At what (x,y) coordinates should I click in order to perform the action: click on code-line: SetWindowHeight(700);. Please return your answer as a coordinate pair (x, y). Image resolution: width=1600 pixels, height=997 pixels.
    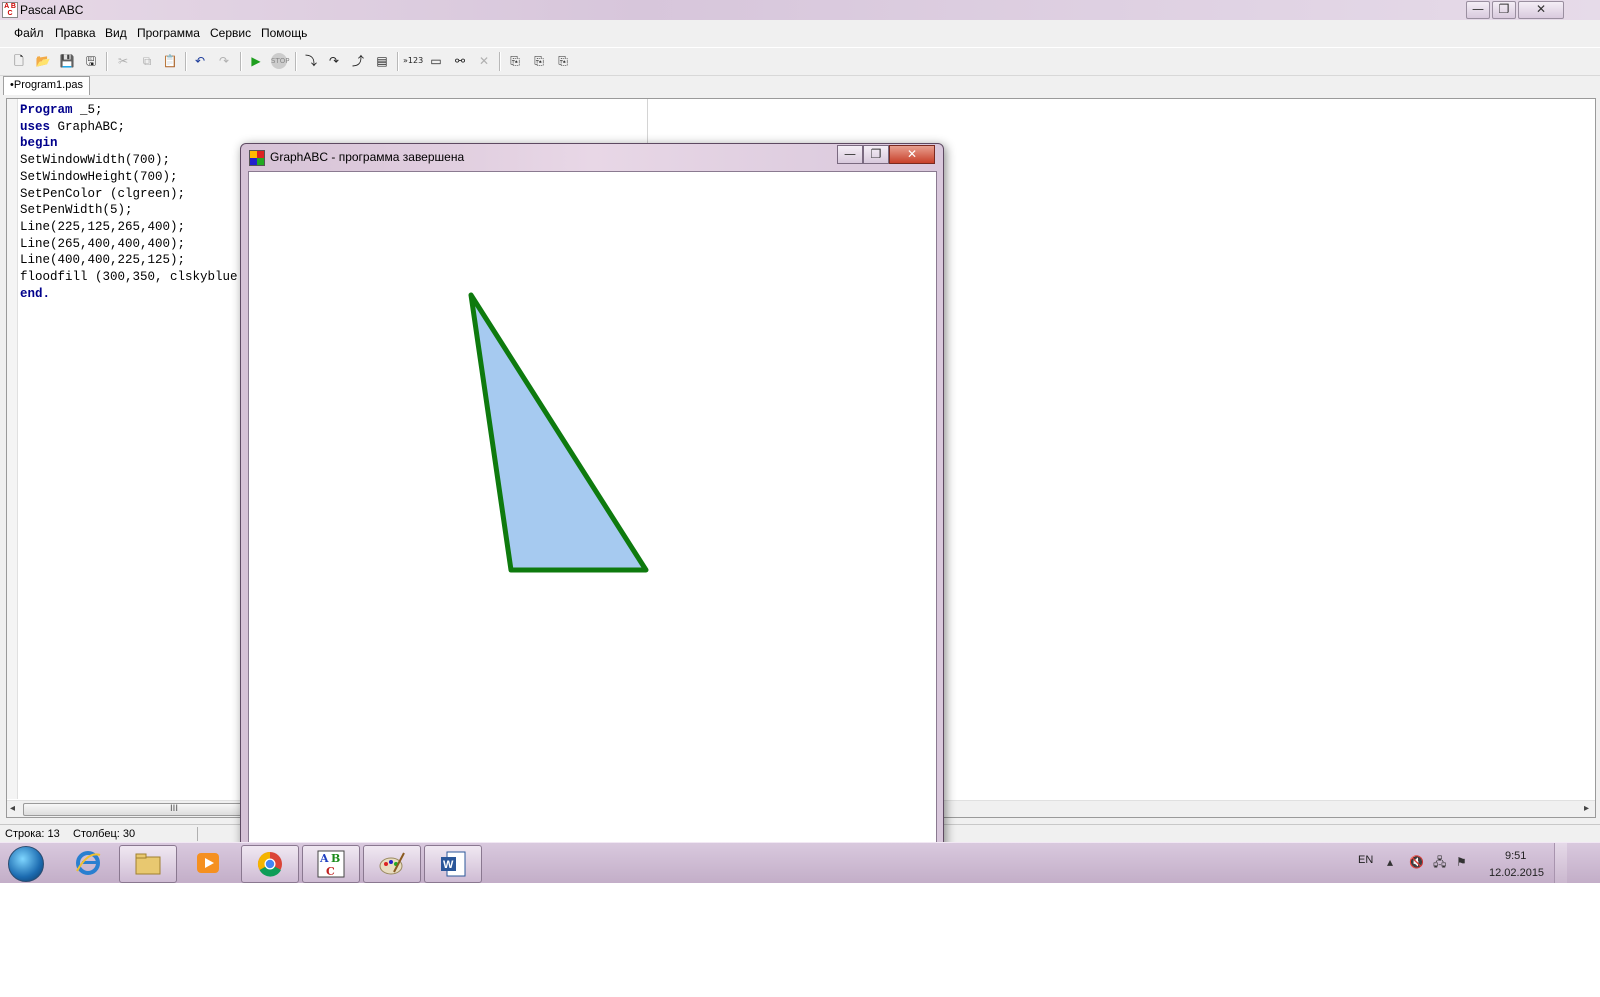
    Looking at the image, I should click on (129, 177).